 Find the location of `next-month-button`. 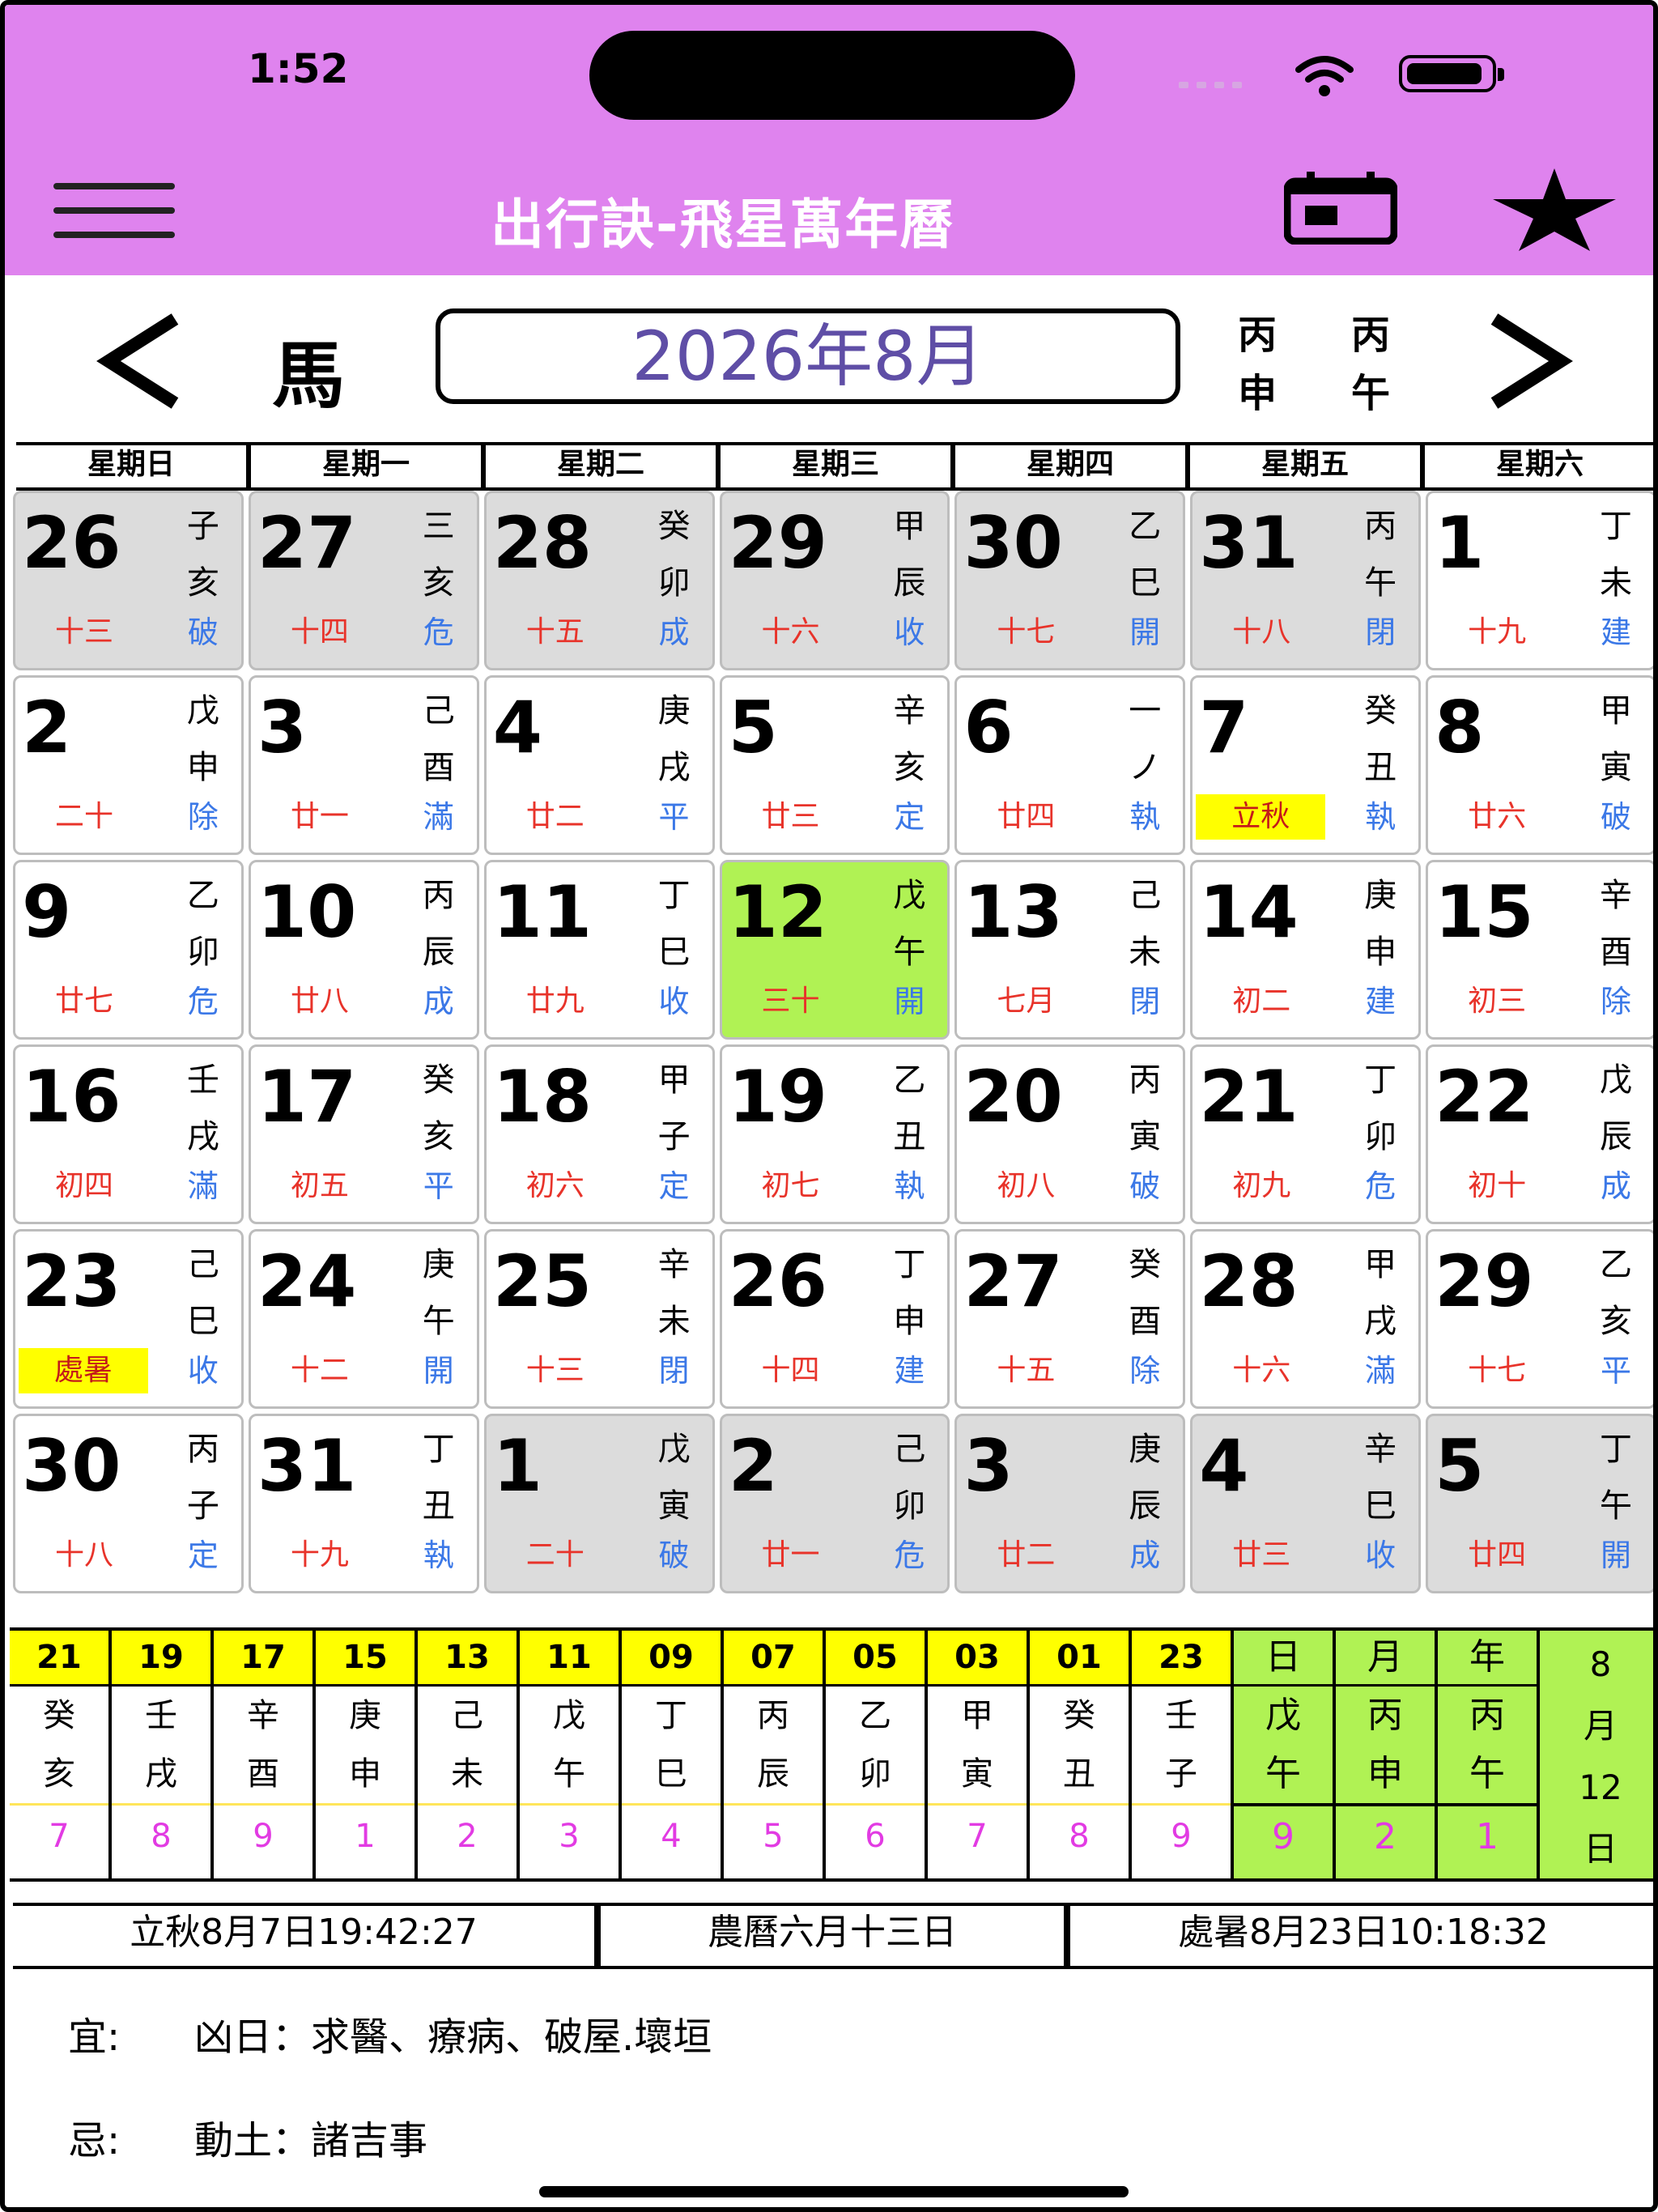

next-month-button is located at coordinates (1527, 361).